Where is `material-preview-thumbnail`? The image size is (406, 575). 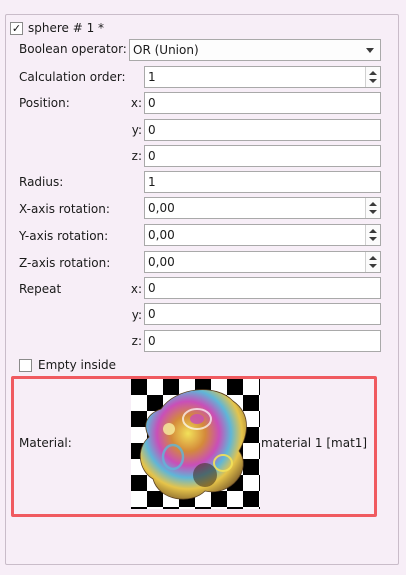 material-preview-thumbnail is located at coordinates (195, 444).